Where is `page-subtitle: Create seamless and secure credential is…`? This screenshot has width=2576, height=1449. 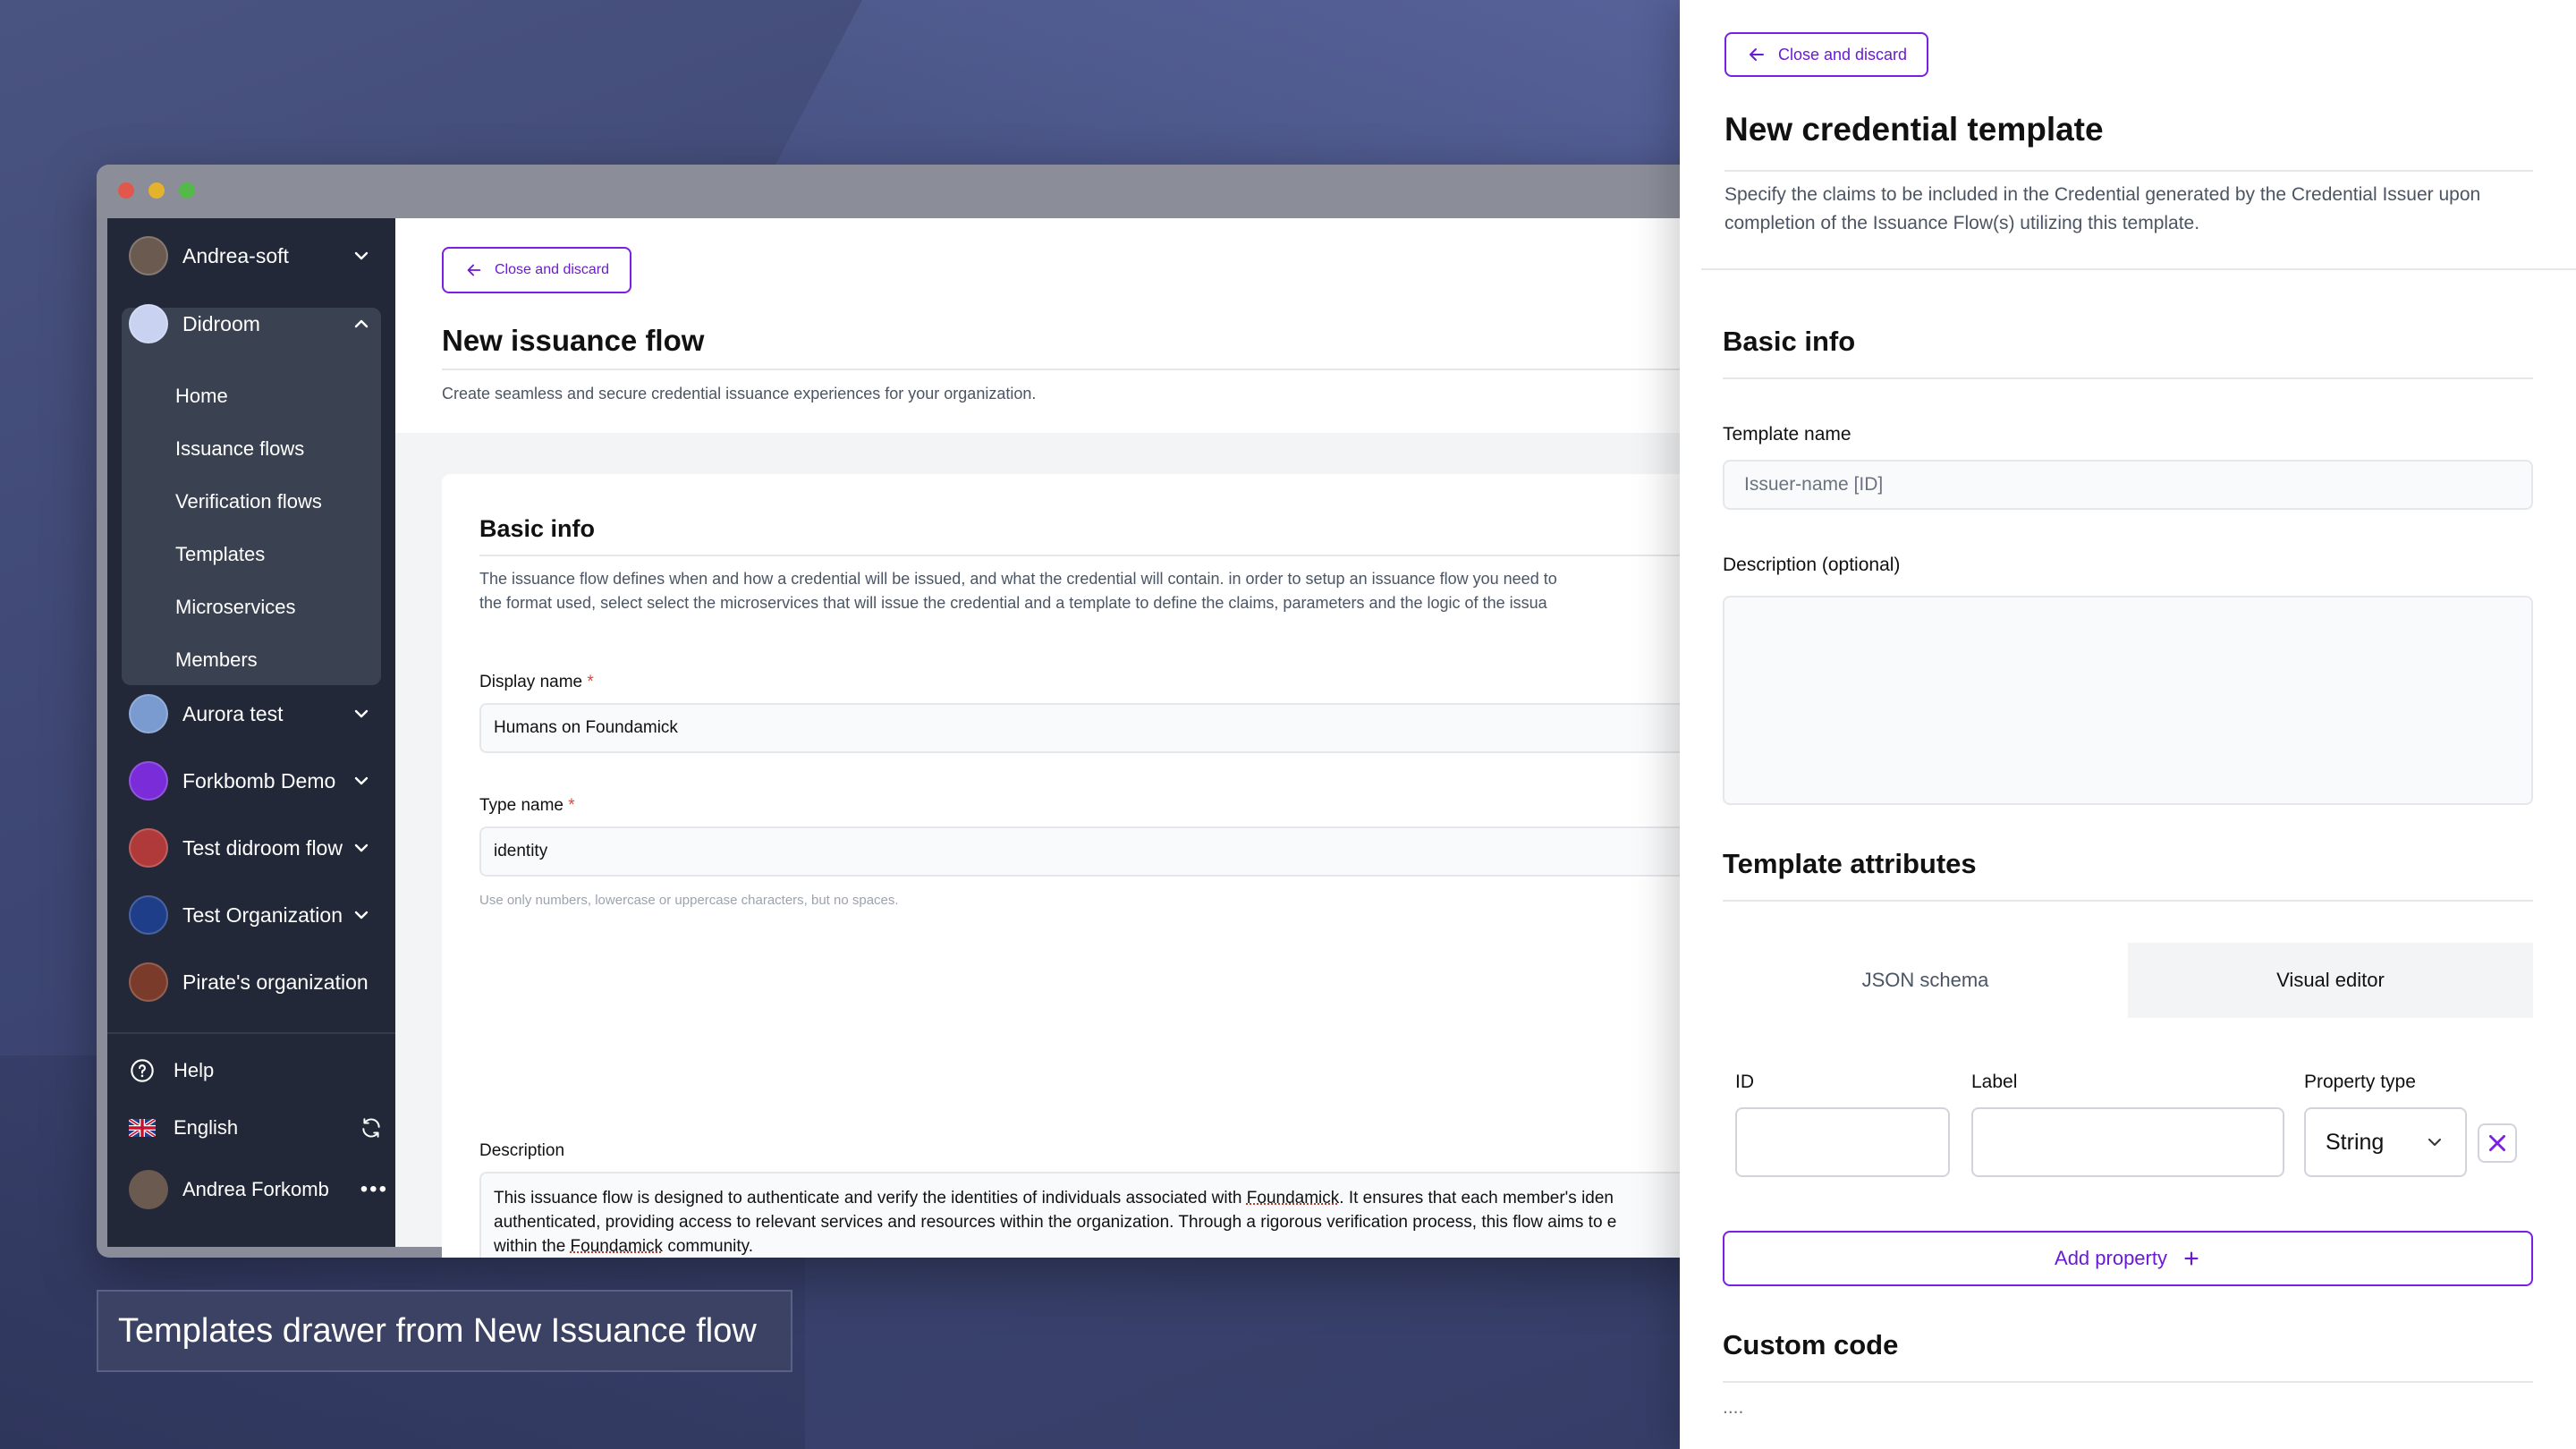 page-subtitle: Create seamless and secure credential is… is located at coordinates (739, 393).